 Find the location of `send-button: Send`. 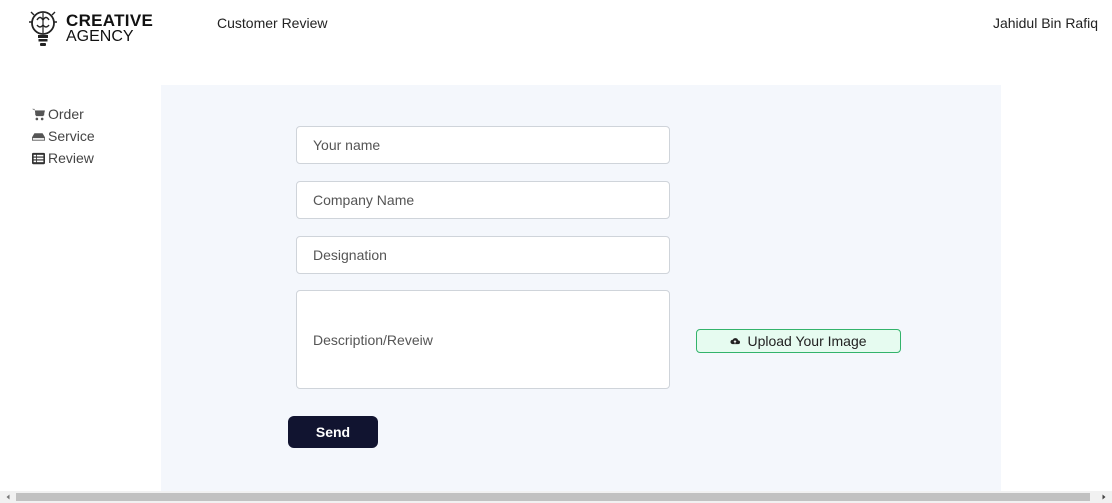

send-button: Send is located at coordinates (333, 432).